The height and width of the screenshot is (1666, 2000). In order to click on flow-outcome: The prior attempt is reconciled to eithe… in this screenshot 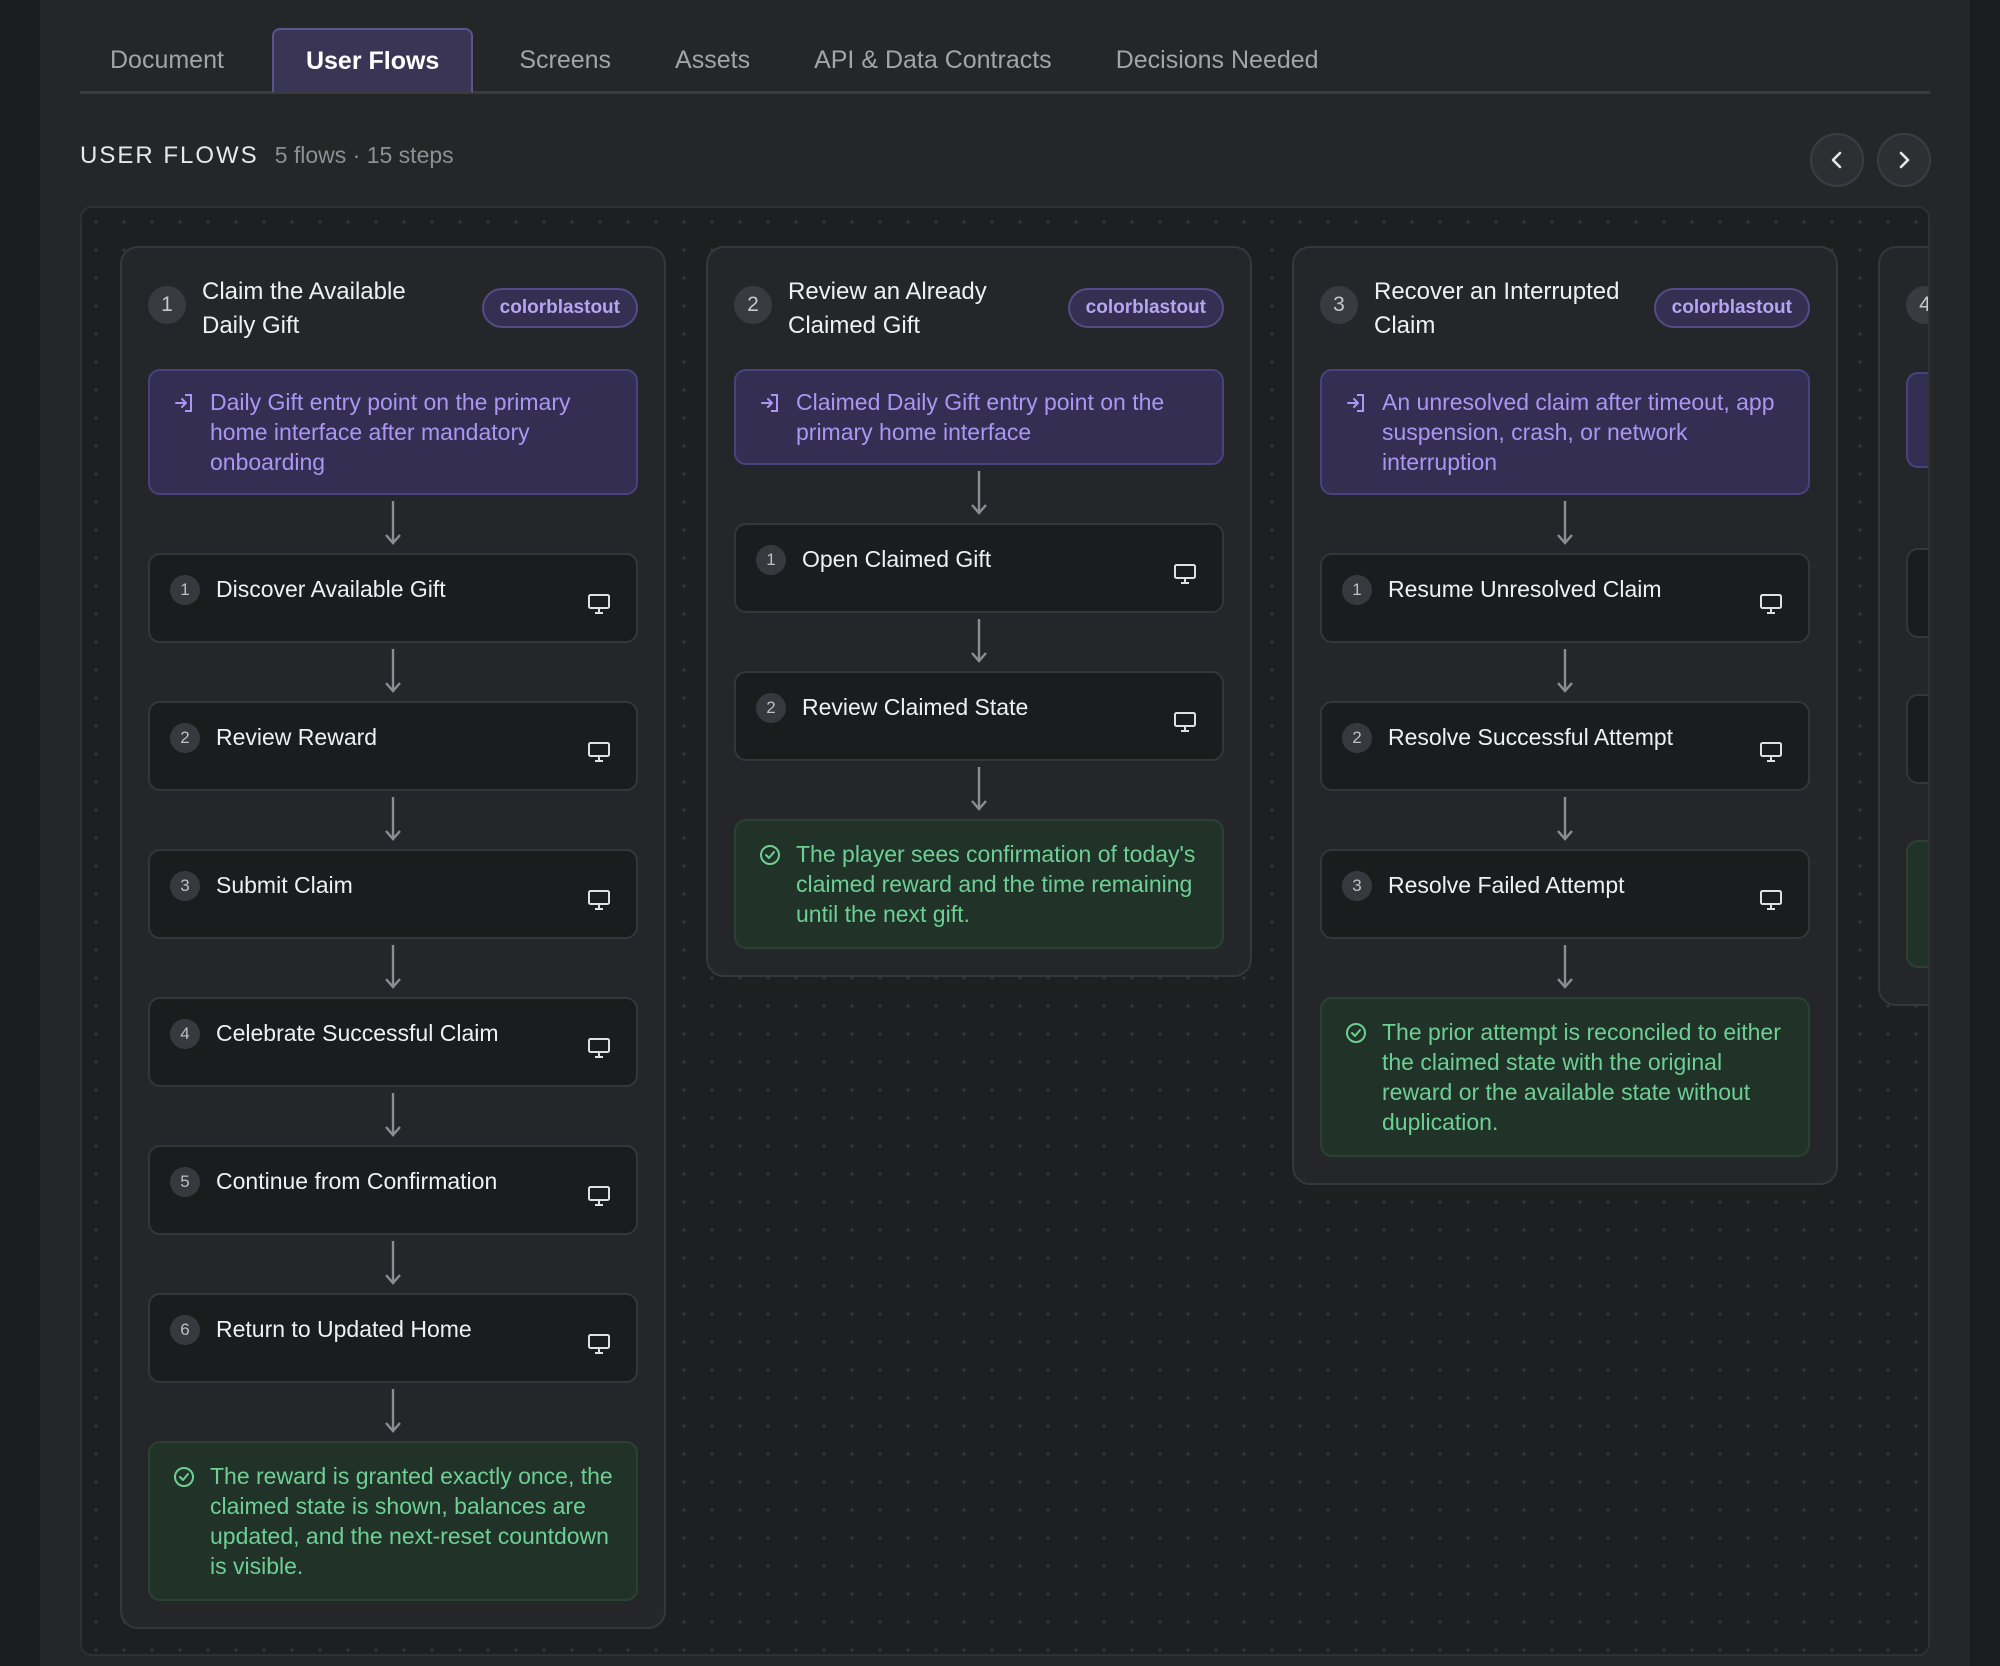, I will do `click(1565, 1077)`.